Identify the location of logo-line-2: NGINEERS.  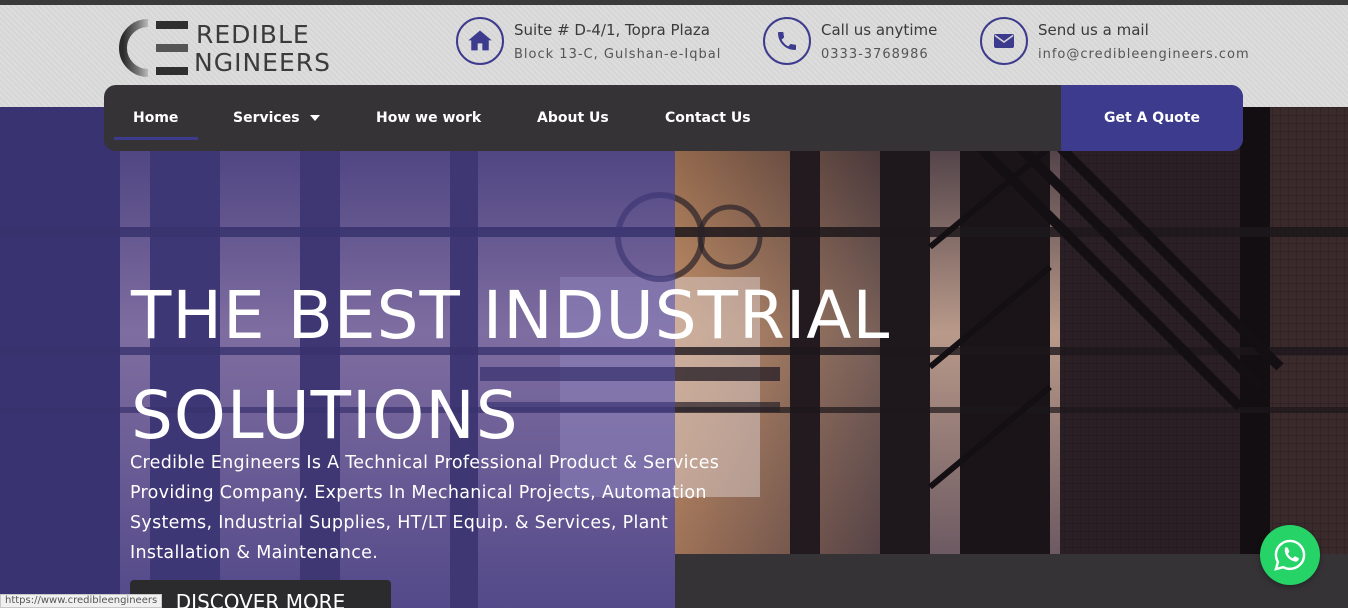
(262, 62).